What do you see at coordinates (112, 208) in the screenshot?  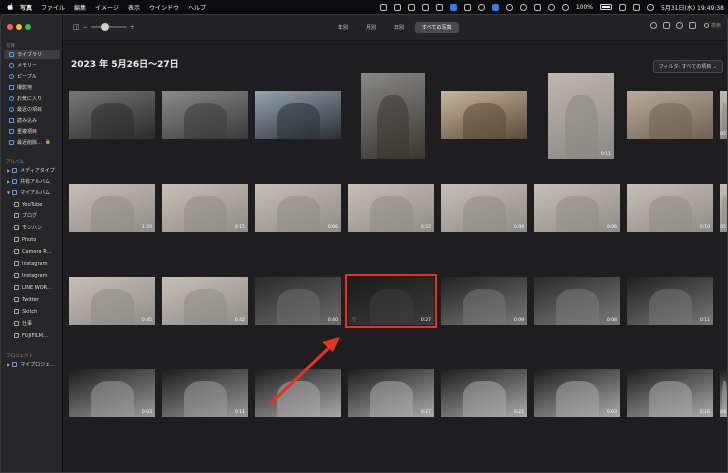 I see `photo-thumbnail: 1:20` at bounding box center [112, 208].